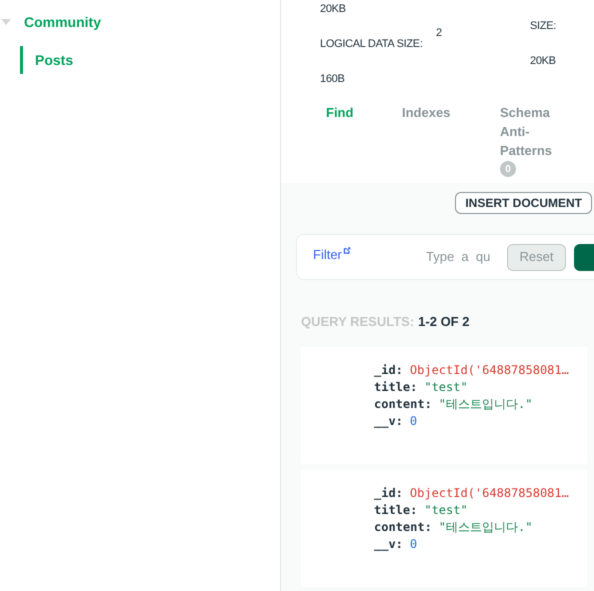  Describe the element at coordinates (584, 257) in the screenshot. I see `find-button` at that location.